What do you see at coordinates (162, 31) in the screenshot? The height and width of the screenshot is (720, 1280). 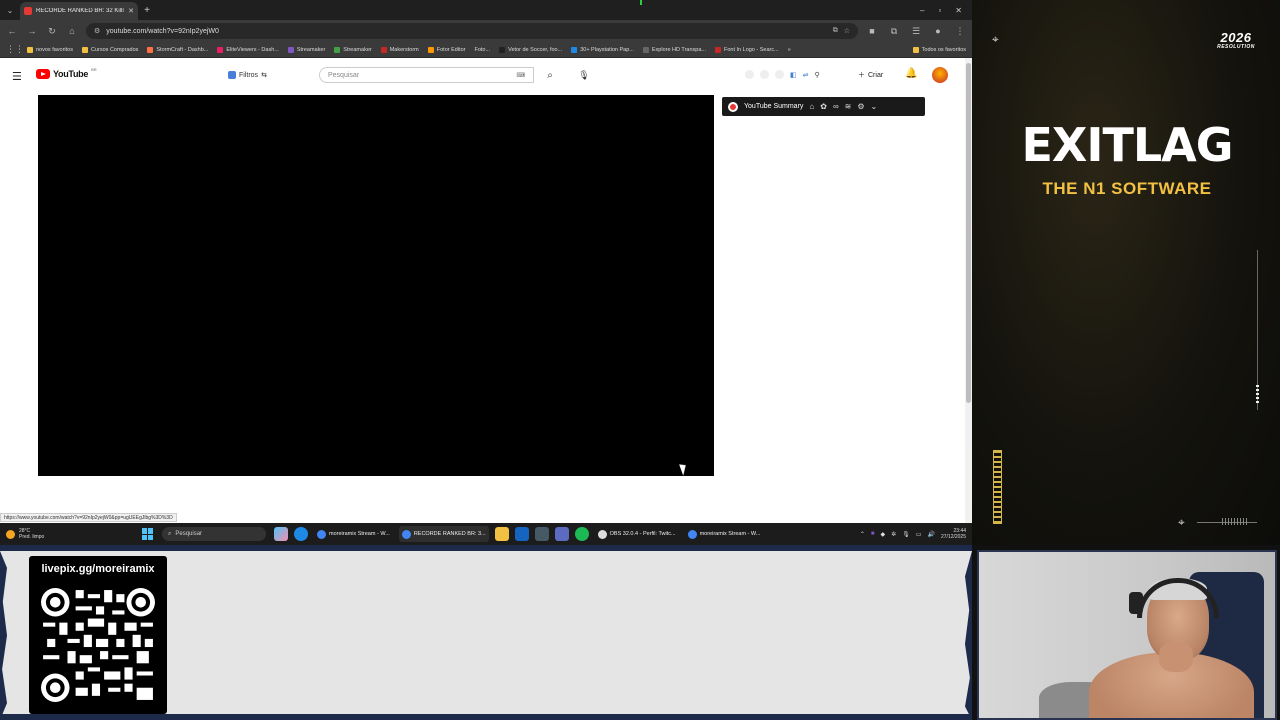 I see `url-text: youtube.com/watch?v=92nIp2yejW0` at bounding box center [162, 31].